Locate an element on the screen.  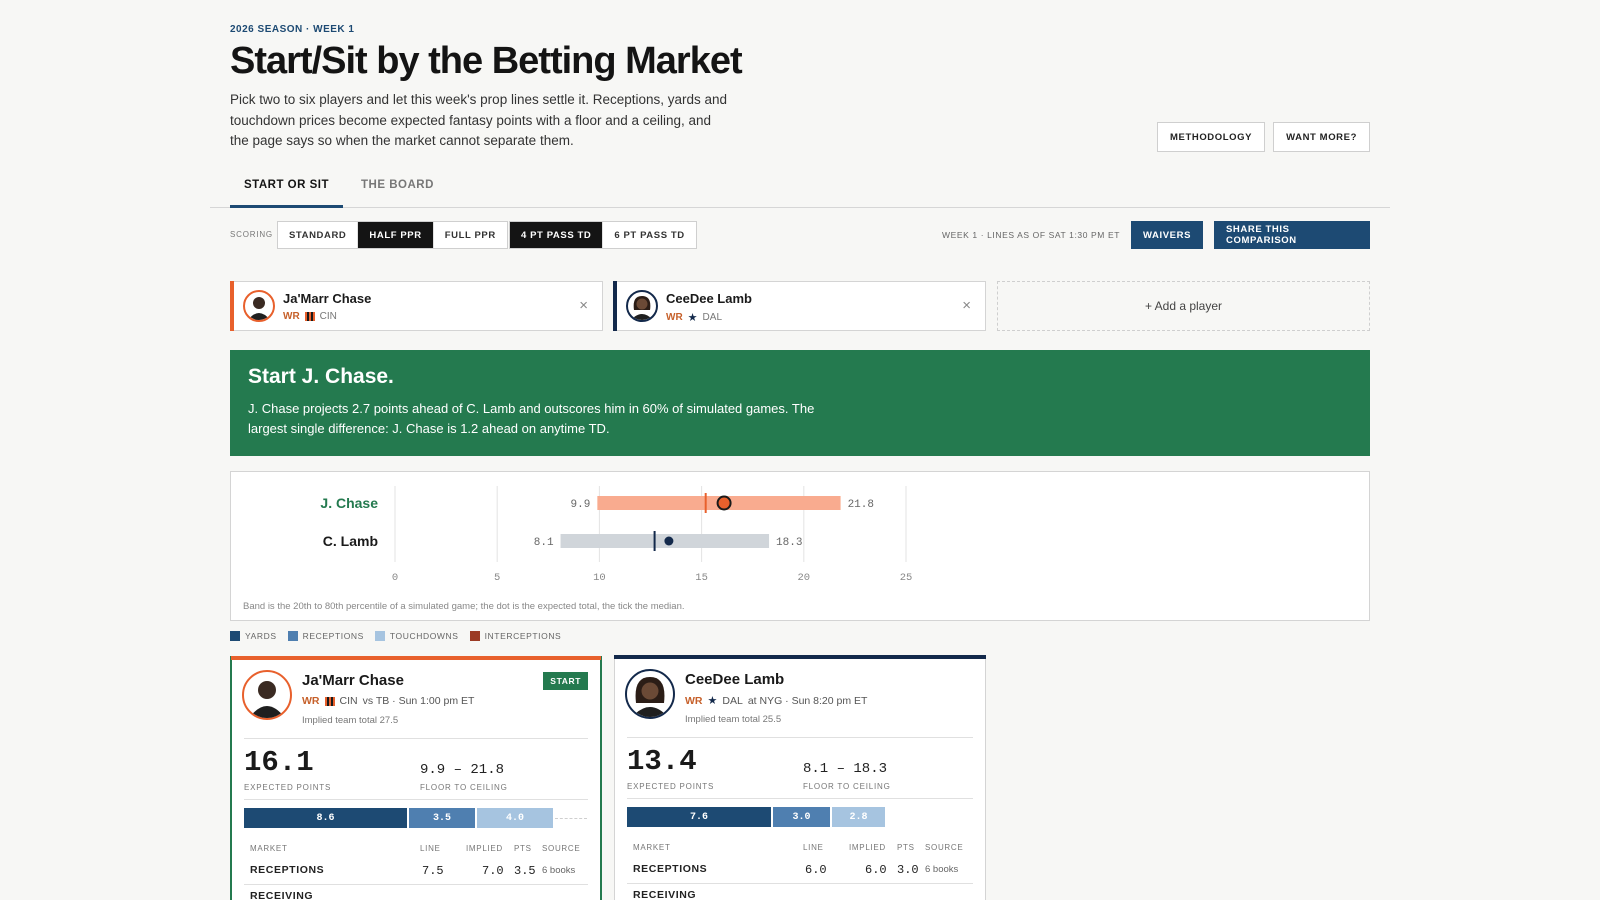
yards-segment: 8.6 is located at coordinates (325, 818).